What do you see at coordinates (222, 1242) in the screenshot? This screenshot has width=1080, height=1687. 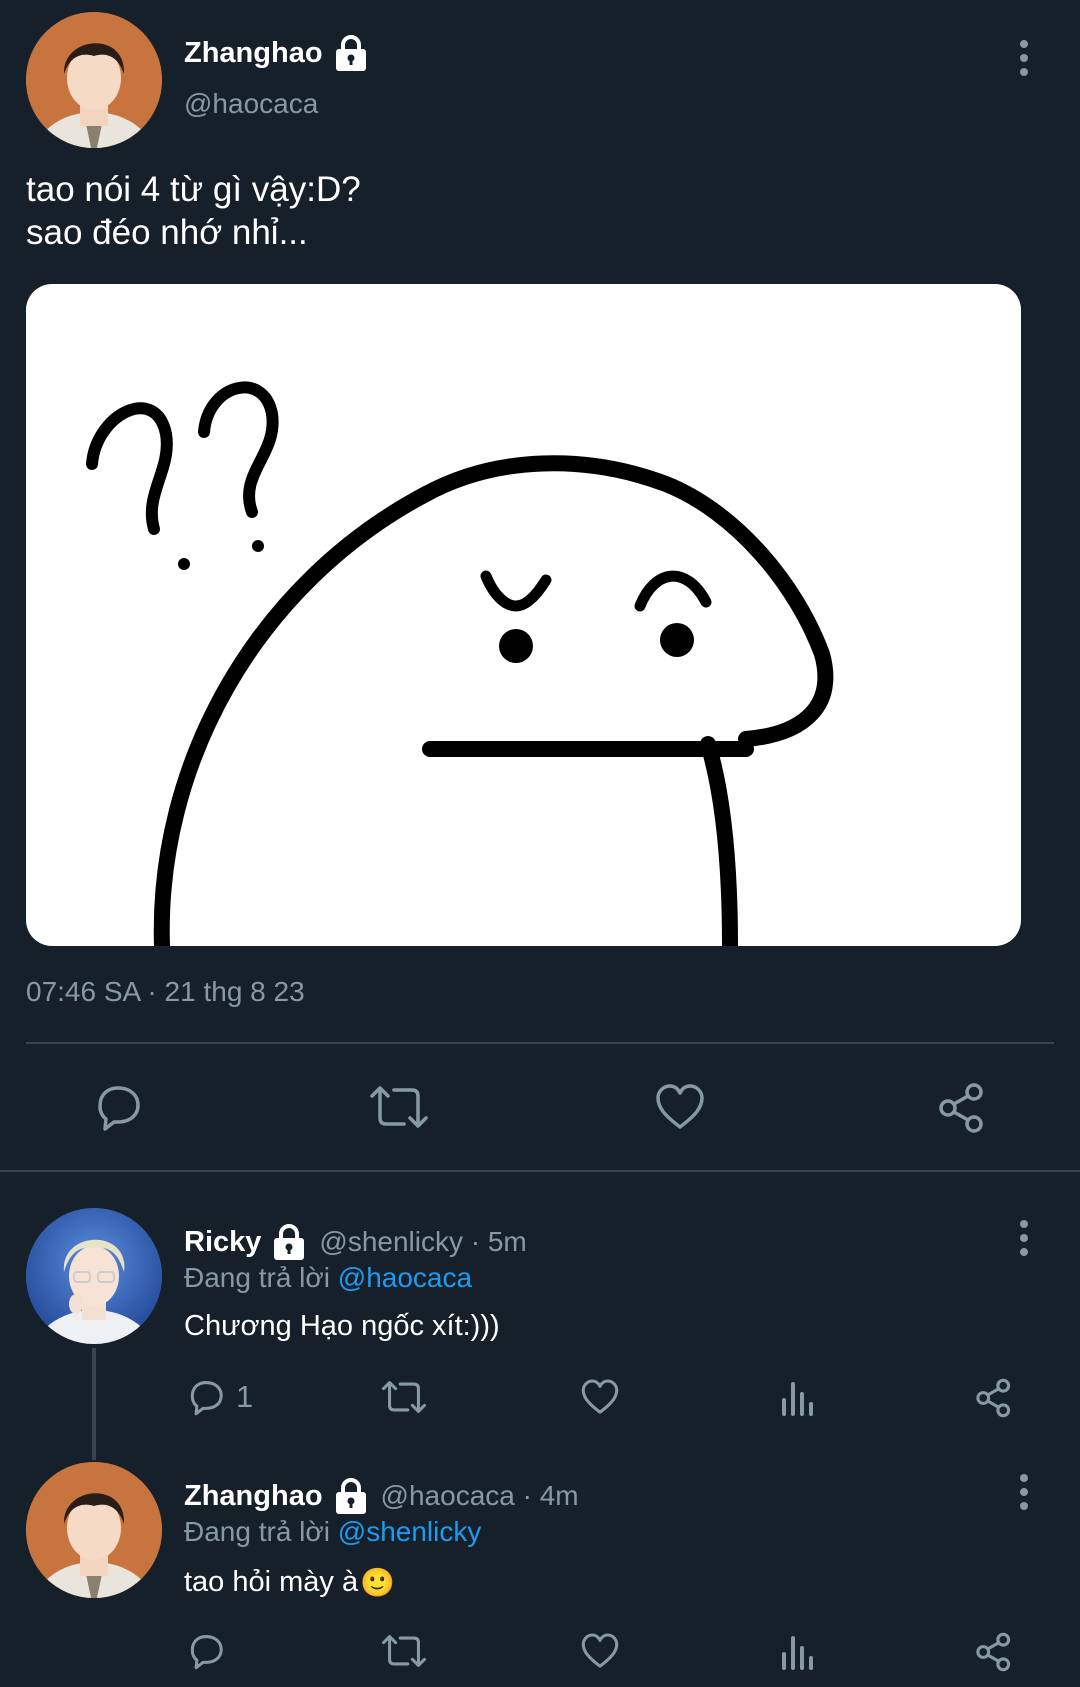 I see `reply-author-name: Ricky` at bounding box center [222, 1242].